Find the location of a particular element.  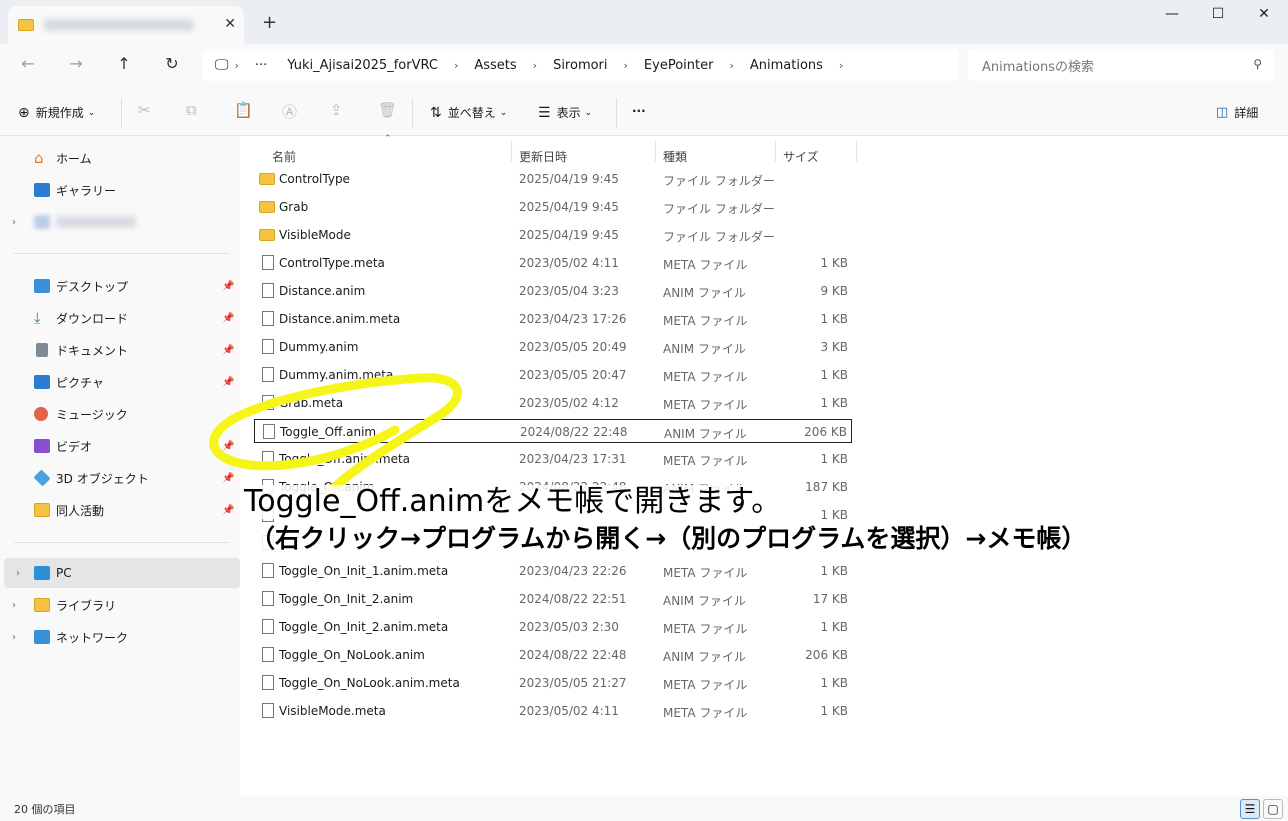

column-header-type: 種類 is located at coordinates (675, 156).